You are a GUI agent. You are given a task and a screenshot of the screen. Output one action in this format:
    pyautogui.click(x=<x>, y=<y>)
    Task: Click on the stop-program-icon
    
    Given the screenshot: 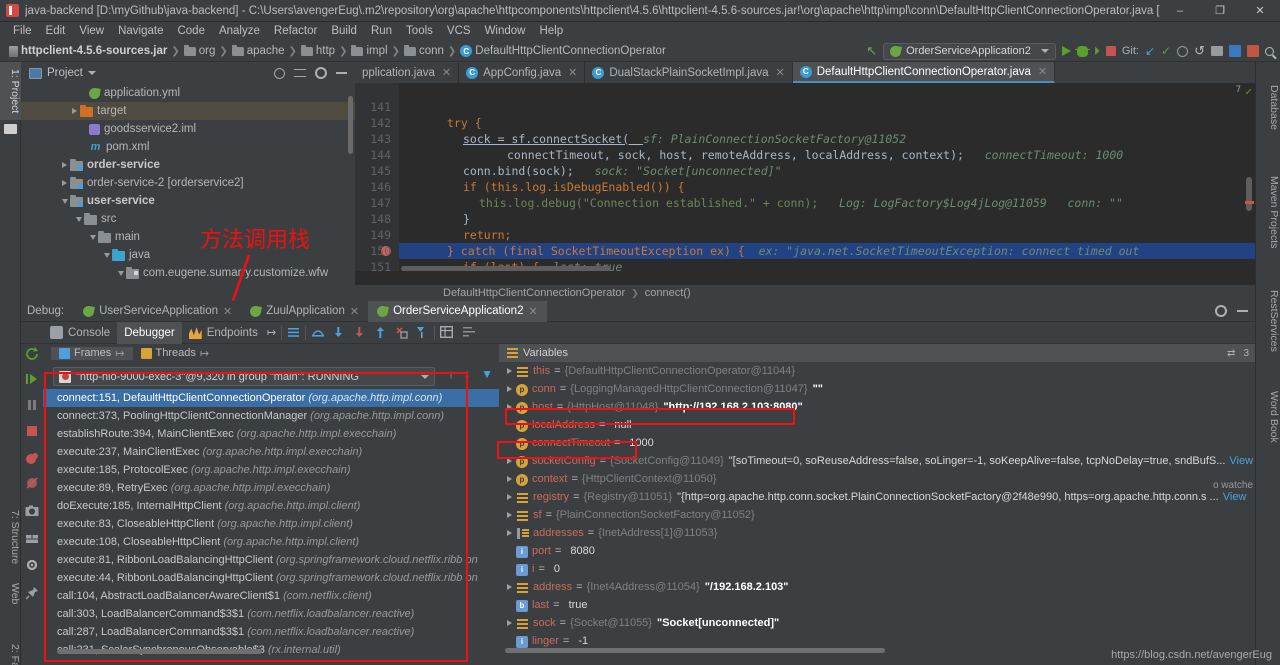 What is the action you would take?
    pyautogui.click(x=32, y=431)
    